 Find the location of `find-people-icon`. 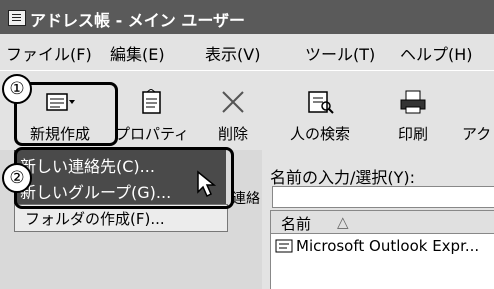

find-people-icon is located at coordinates (321, 102).